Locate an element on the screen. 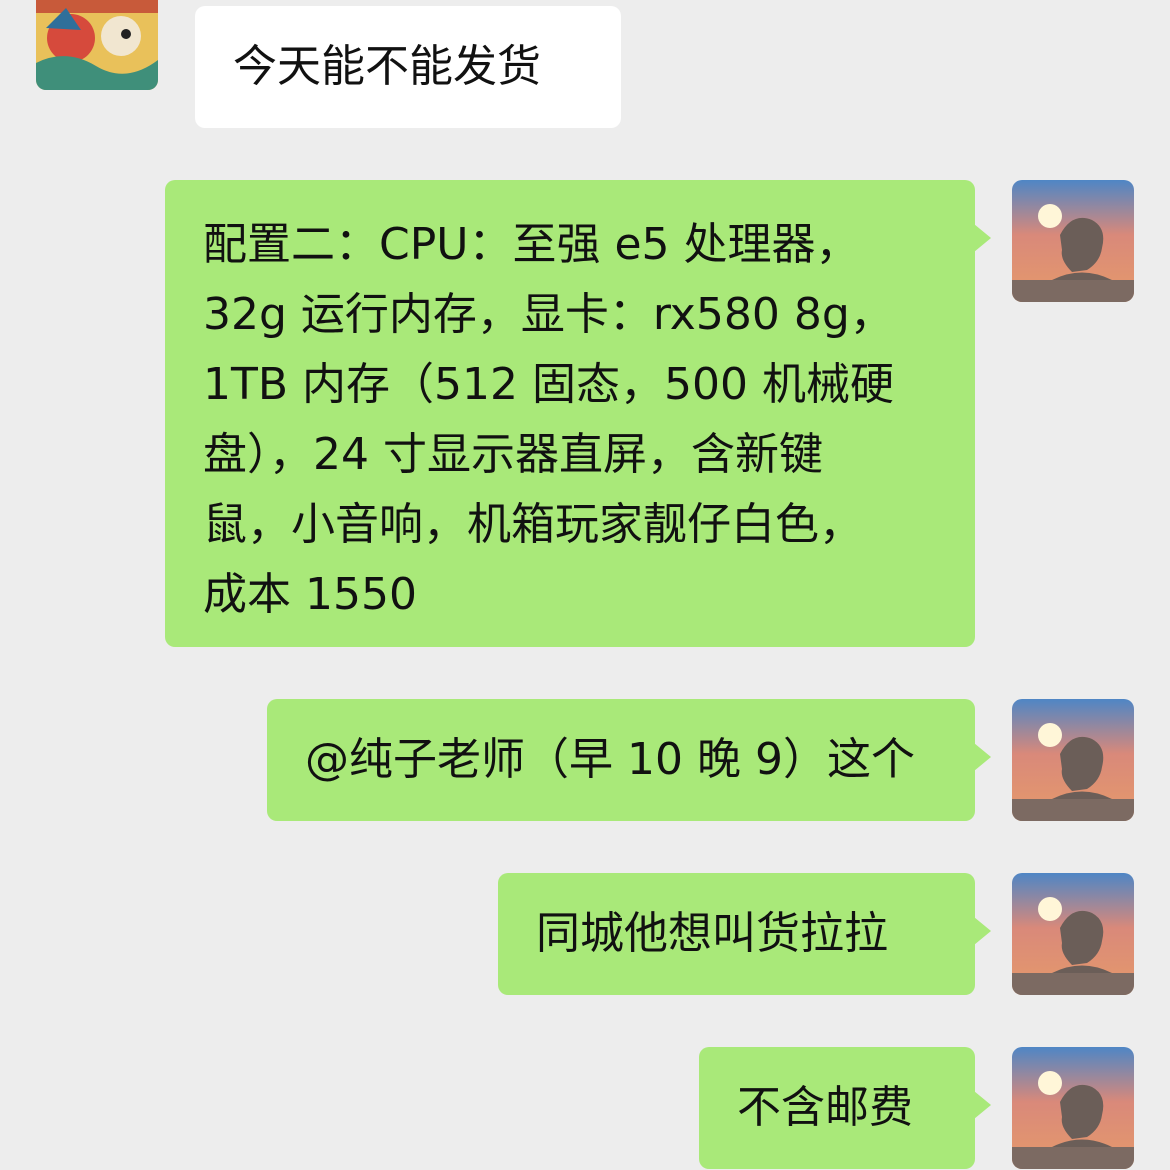  message-line: 成本 1550 is located at coordinates (310, 594).